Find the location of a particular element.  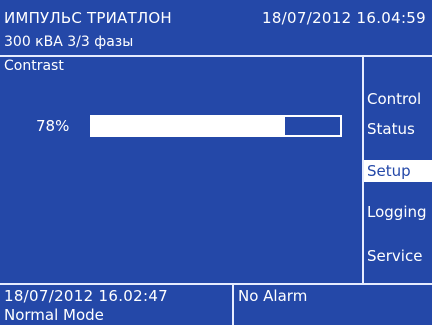

menu-item-setup: Setup is located at coordinates (398, 171).